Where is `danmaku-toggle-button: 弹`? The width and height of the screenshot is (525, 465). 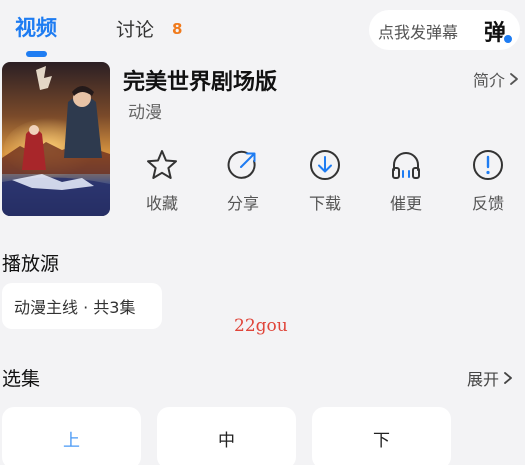 danmaku-toggle-button: 弹 is located at coordinates (497, 30).